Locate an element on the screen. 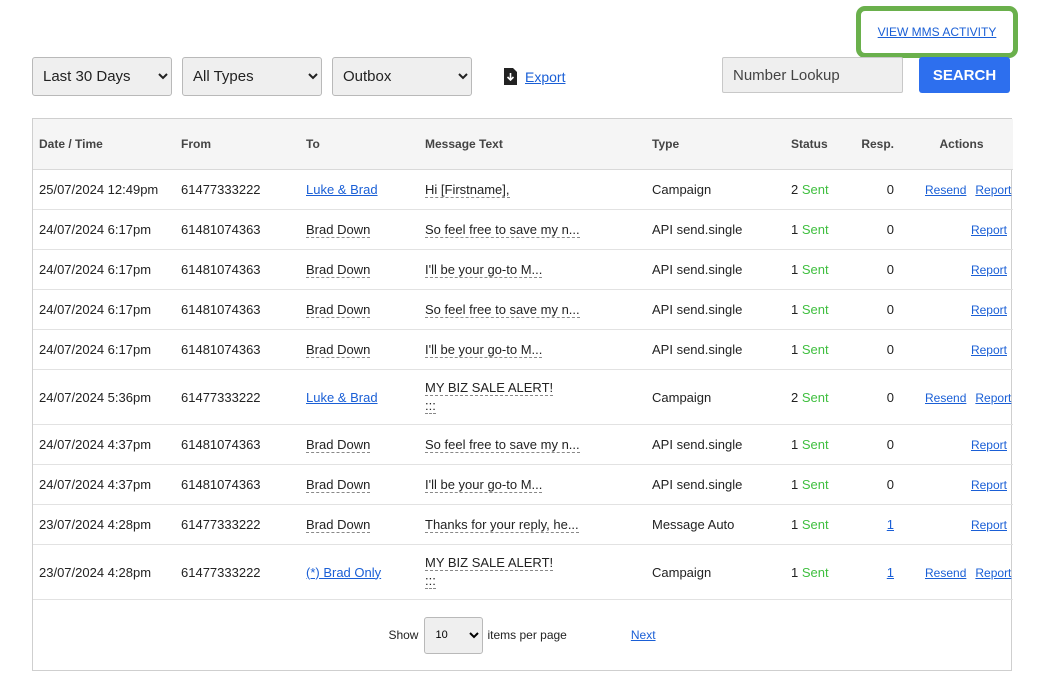 Image resolution: width=1046 pixels, height=698 pixels. view-mms-activity-link: VIEW MMS ACTIVITY is located at coordinates (937, 32).